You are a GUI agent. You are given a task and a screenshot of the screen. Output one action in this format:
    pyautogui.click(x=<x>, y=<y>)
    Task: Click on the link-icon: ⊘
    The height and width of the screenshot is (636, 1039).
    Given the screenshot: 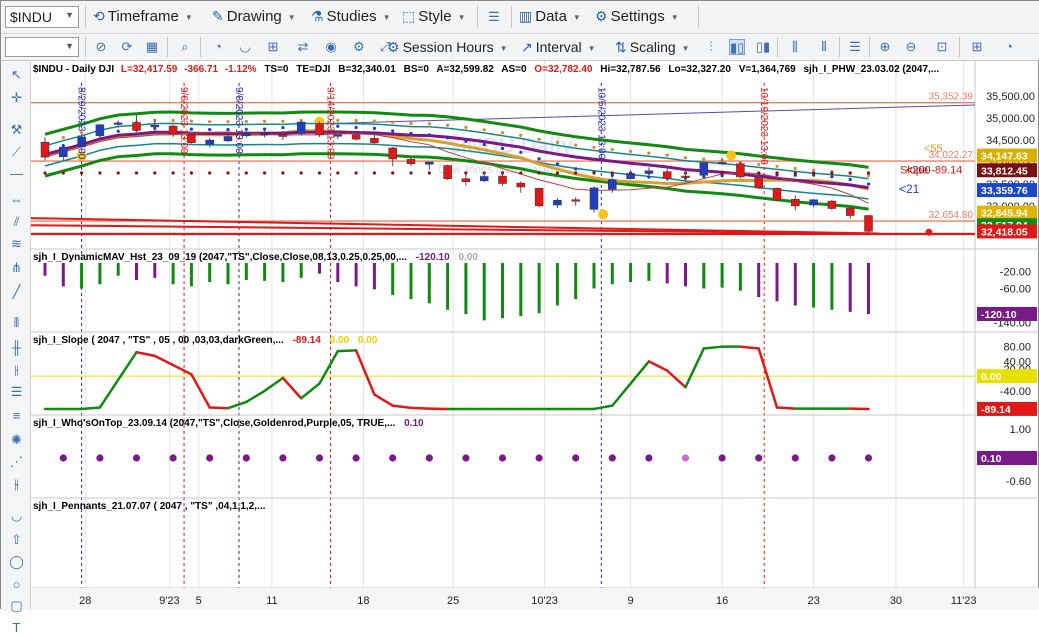 What is the action you would take?
    pyautogui.click(x=101, y=47)
    